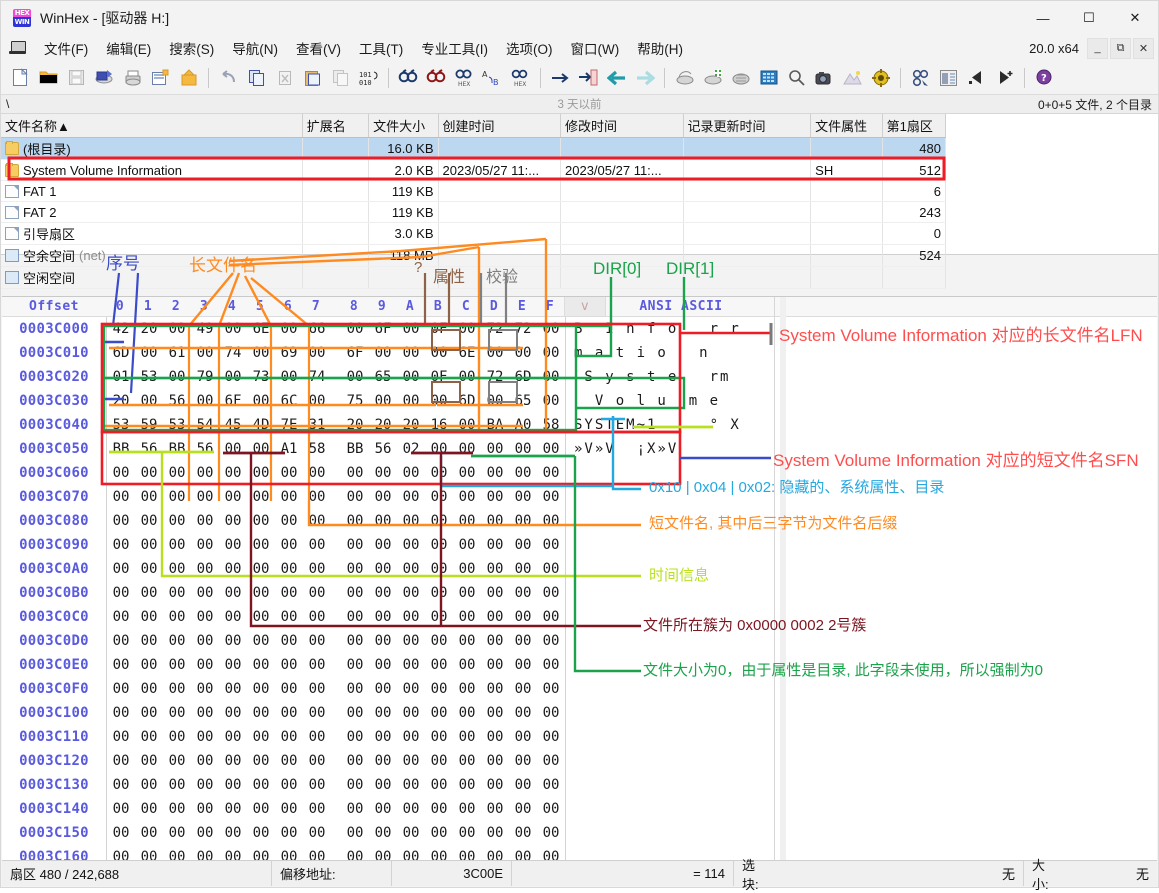 This screenshot has width=1159, height=893. What do you see at coordinates (66, 48) in the screenshot?
I see `menu-file: 文件(F)` at bounding box center [66, 48].